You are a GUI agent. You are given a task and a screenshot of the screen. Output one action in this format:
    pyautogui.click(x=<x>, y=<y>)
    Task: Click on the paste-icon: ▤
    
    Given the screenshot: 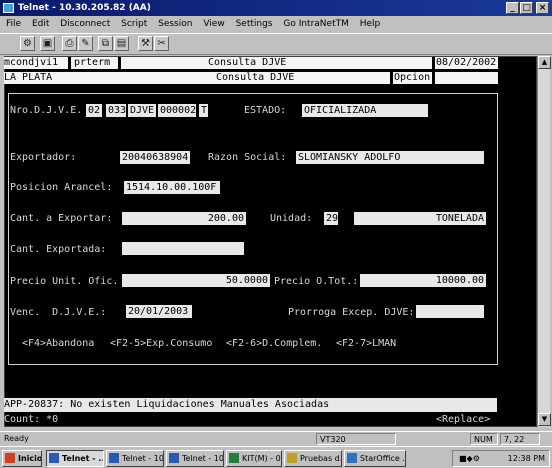 What is the action you would take?
    pyautogui.click(x=121, y=43)
    